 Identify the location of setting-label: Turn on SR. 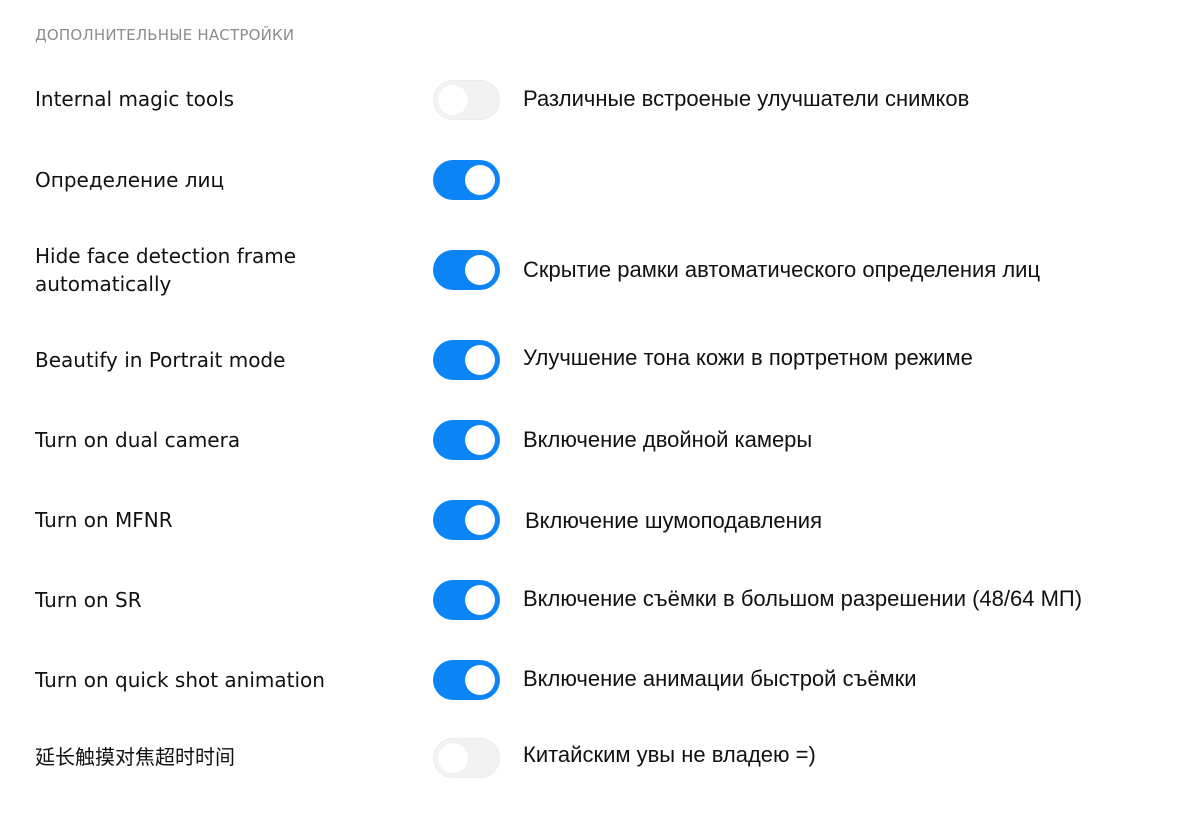
(88, 600).